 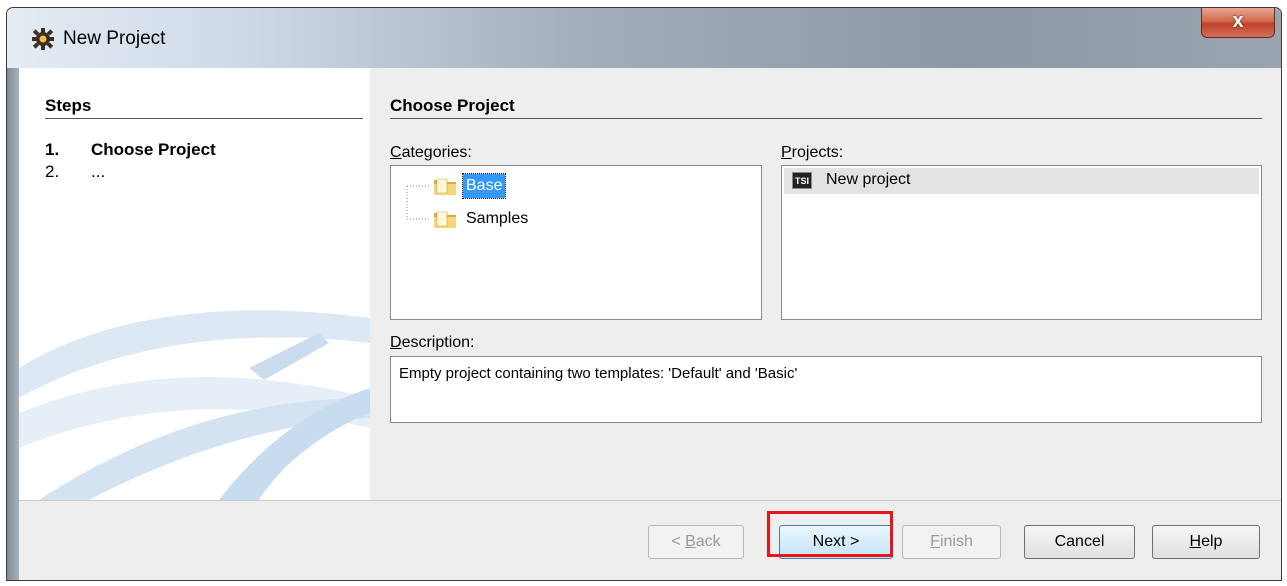 I want to click on finish-button-rest: inish, so click(x=956, y=541).